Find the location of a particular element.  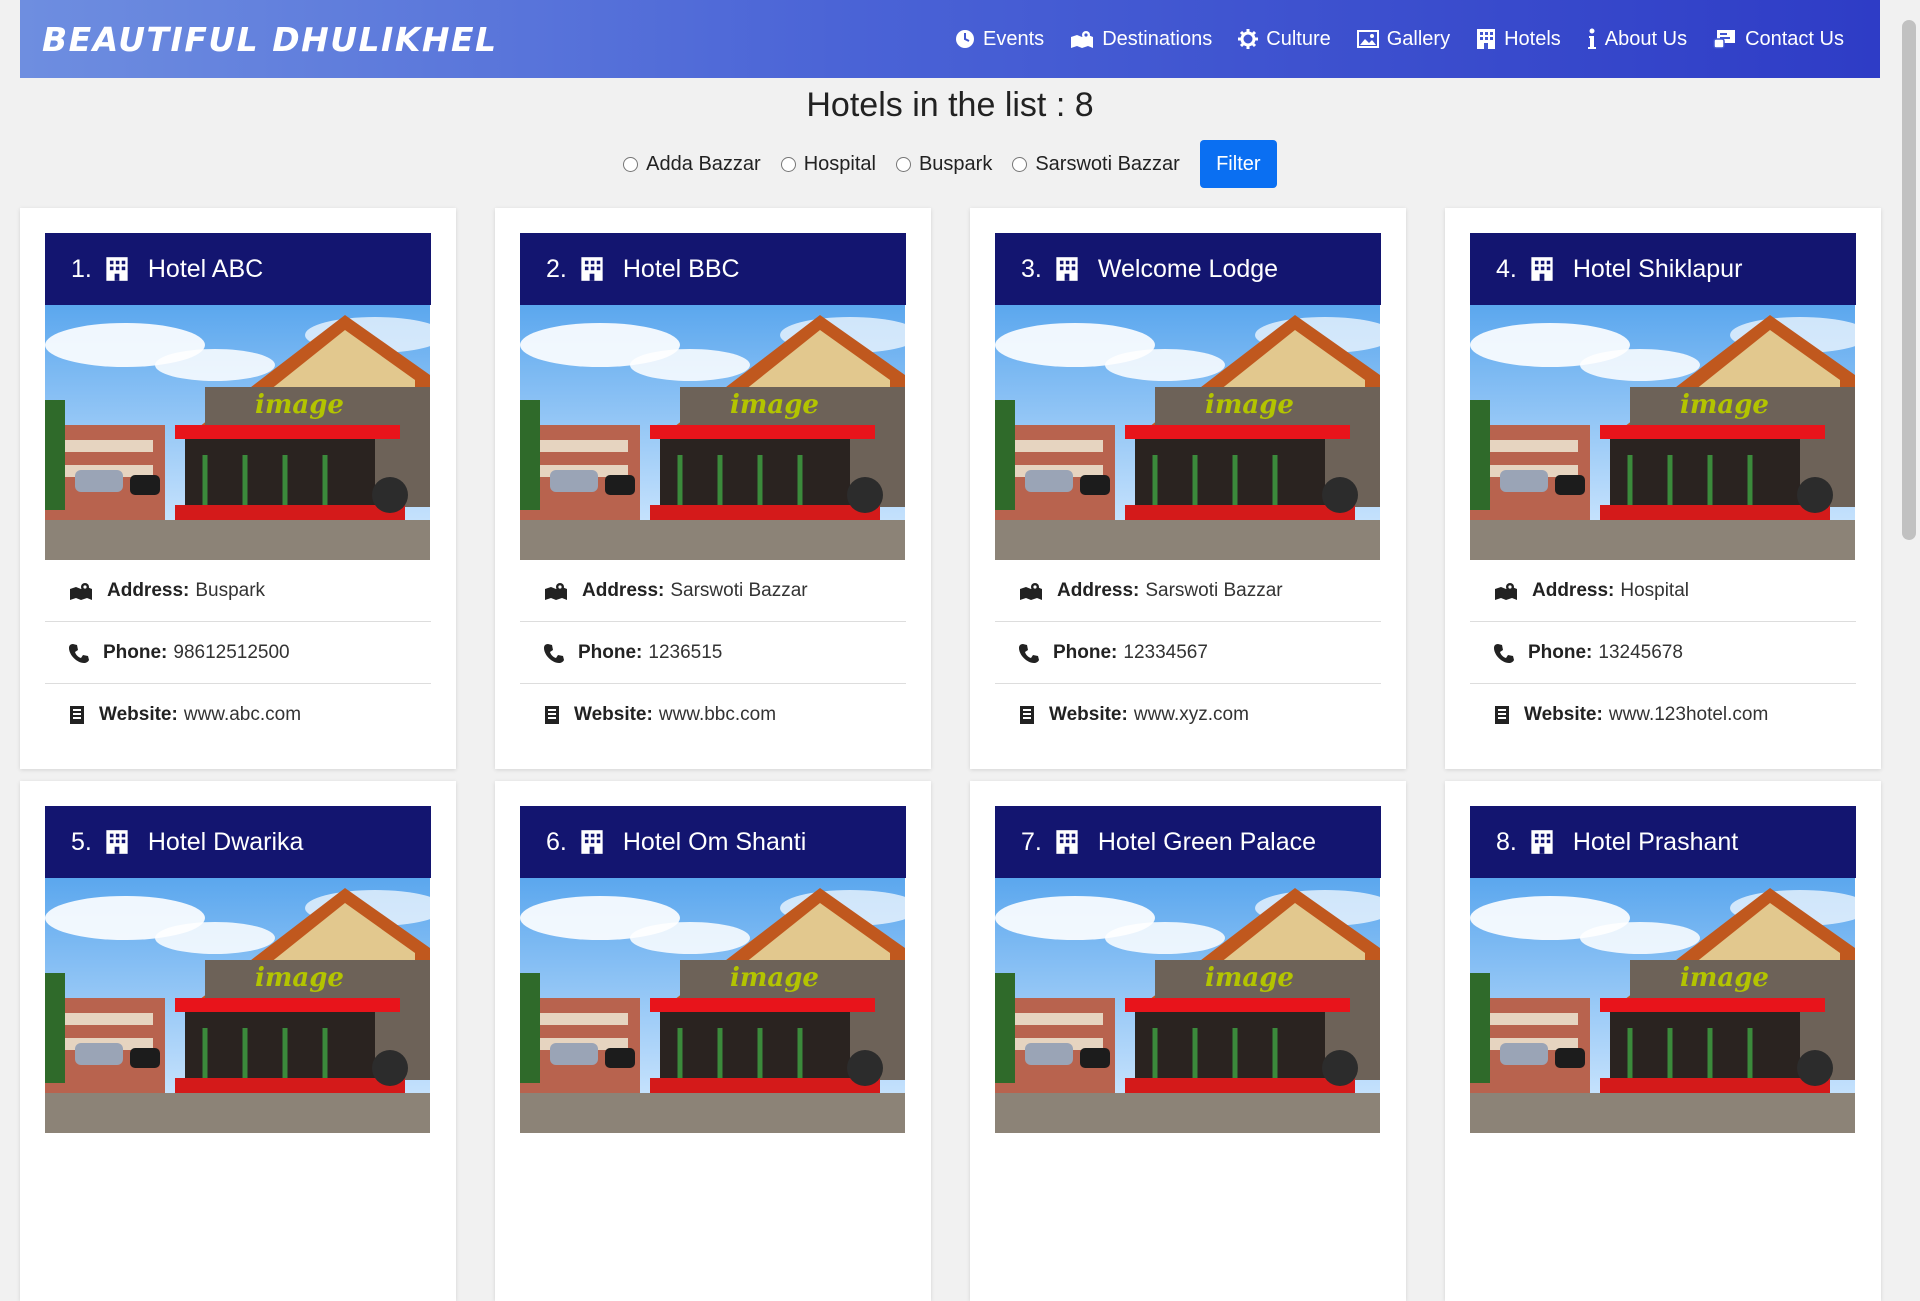

nav-contact-label: Contact Us is located at coordinates (1794, 38).